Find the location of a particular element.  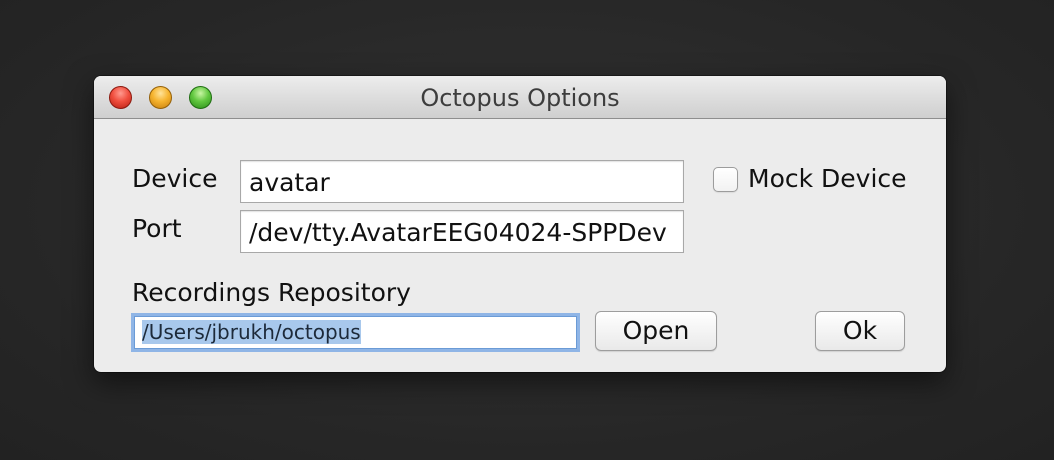

device-field: avatar is located at coordinates (462, 181).